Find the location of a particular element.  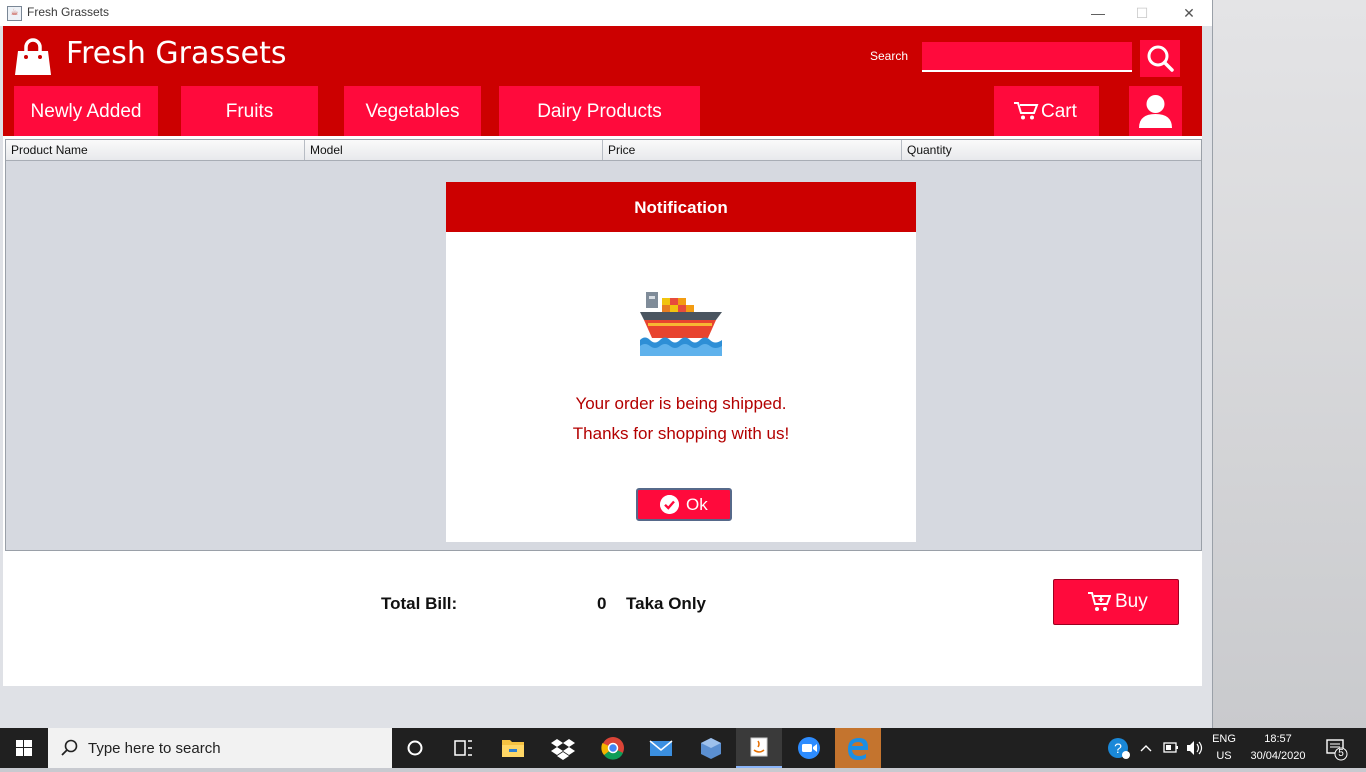

keyboard-layout-indicator: US is located at coordinates (1224, 756).